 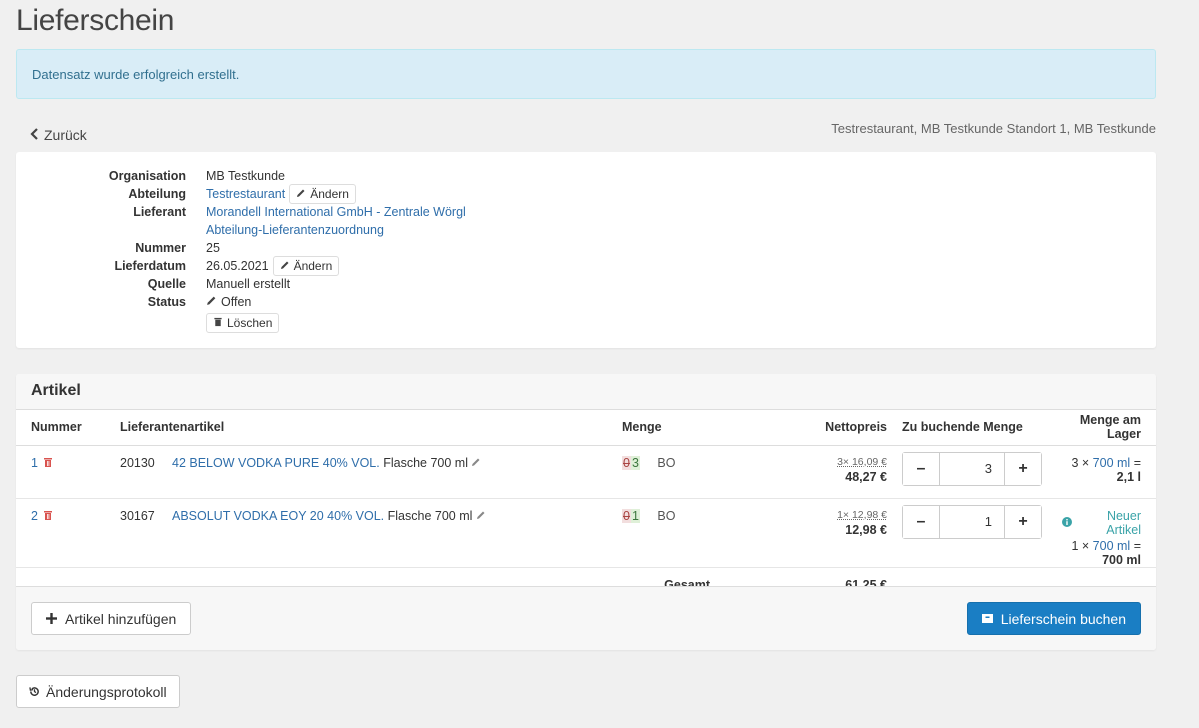 I want to click on col-supplier-article: Lieferantenartikel, so click(x=172, y=427).